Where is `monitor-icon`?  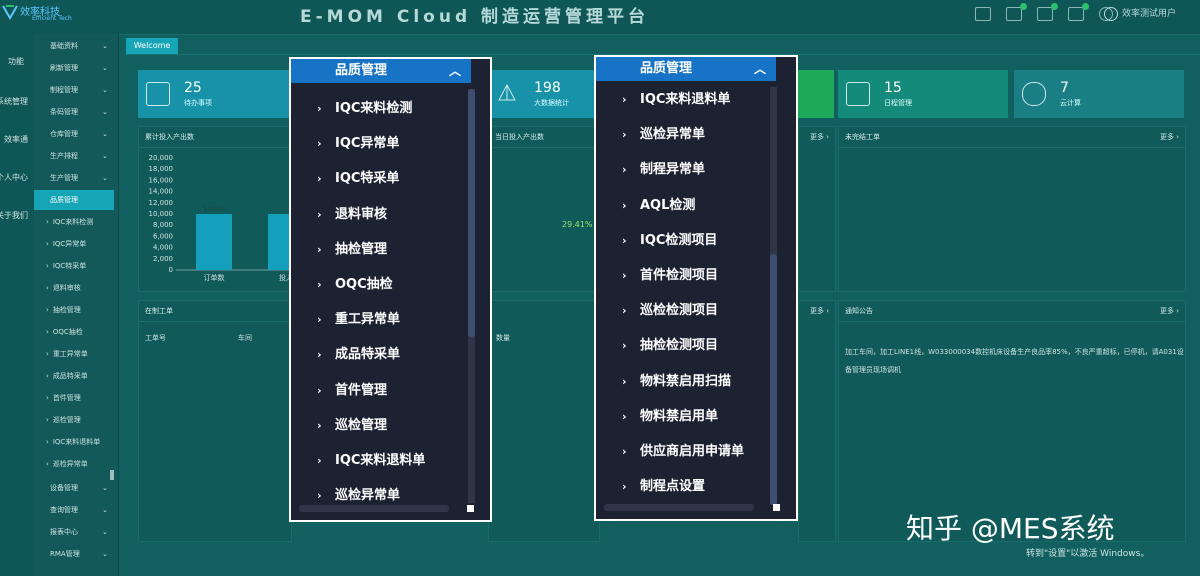 monitor-icon is located at coordinates (983, 14).